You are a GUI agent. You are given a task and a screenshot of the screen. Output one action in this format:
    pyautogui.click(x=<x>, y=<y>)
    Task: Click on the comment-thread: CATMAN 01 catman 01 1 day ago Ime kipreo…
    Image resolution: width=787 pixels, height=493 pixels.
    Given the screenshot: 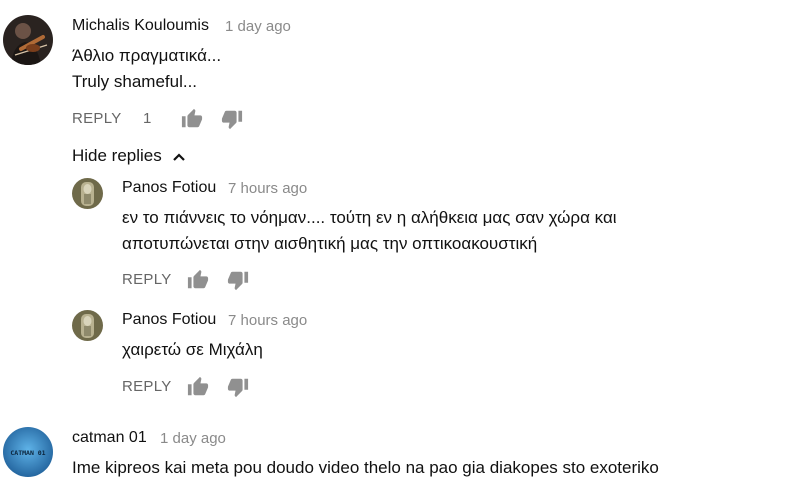 What is the action you would take?
    pyautogui.click(x=393, y=456)
    